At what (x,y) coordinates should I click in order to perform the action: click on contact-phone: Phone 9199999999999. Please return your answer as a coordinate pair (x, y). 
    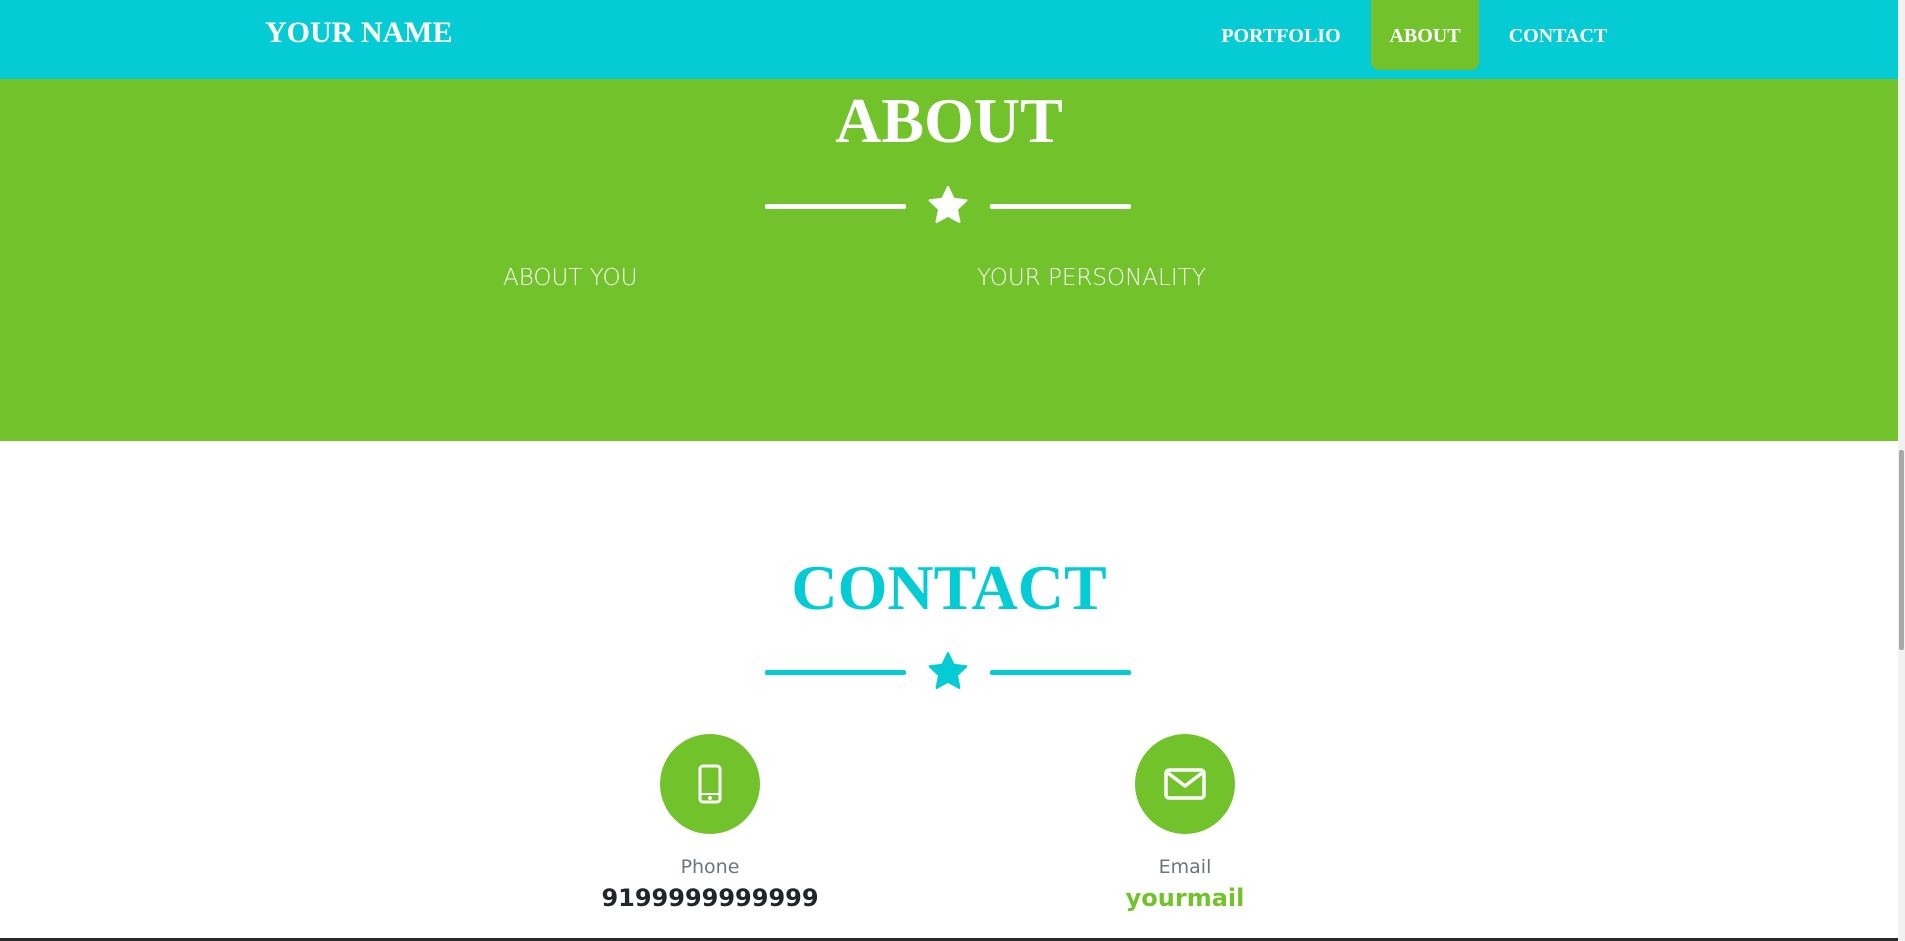
    Looking at the image, I should click on (710, 823).